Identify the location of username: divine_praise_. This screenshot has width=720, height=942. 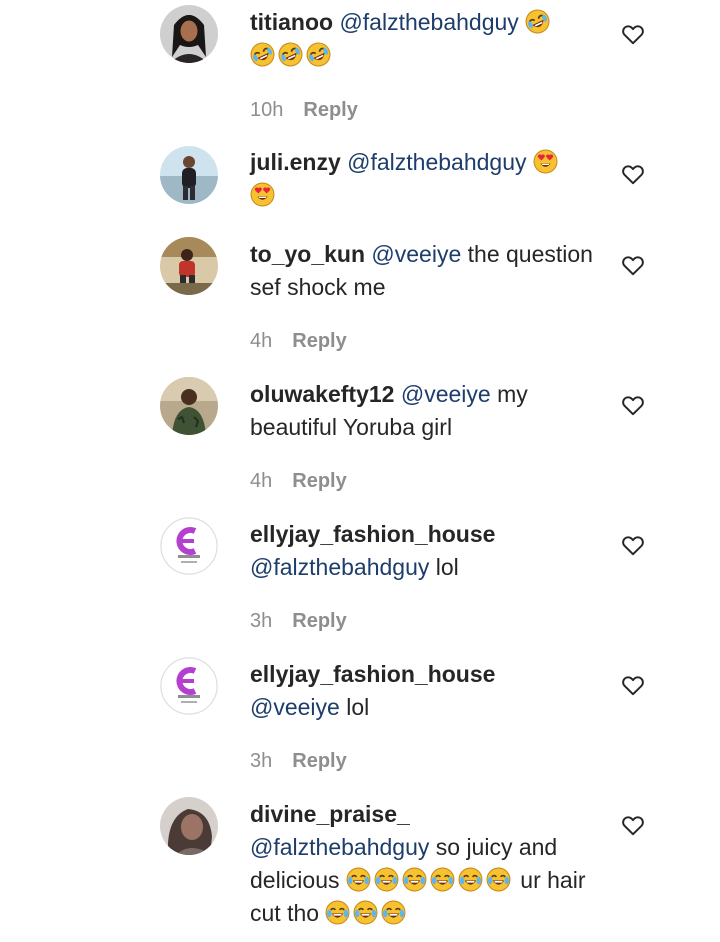
(330, 814).